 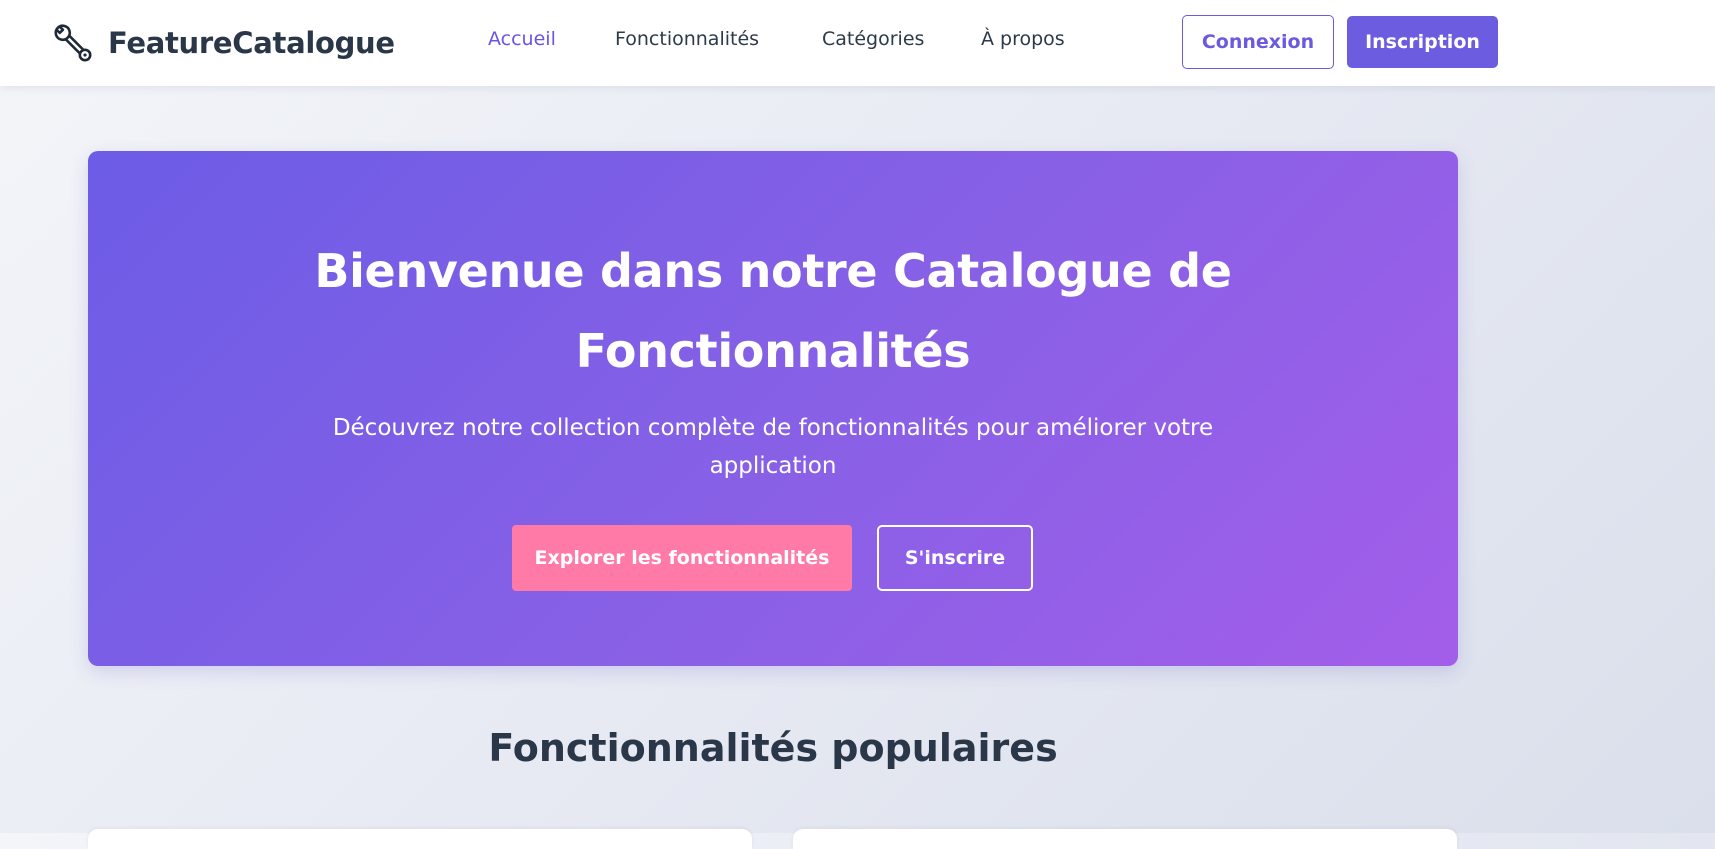 I want to click on nav-link-fonctionnalites: Fonctionnalités, so click(x=687, y=39).